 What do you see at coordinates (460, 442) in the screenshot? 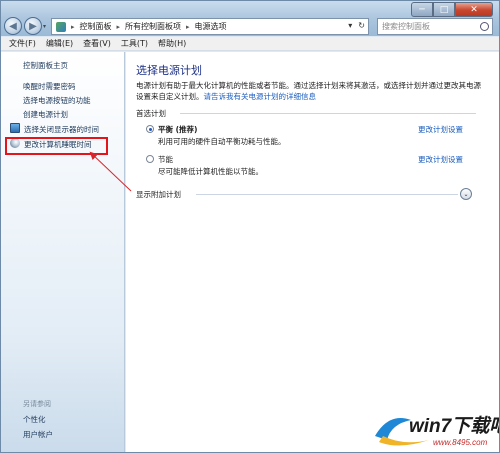
I see `watermark-url: www.8495.com` at bounding box center [460, 442].